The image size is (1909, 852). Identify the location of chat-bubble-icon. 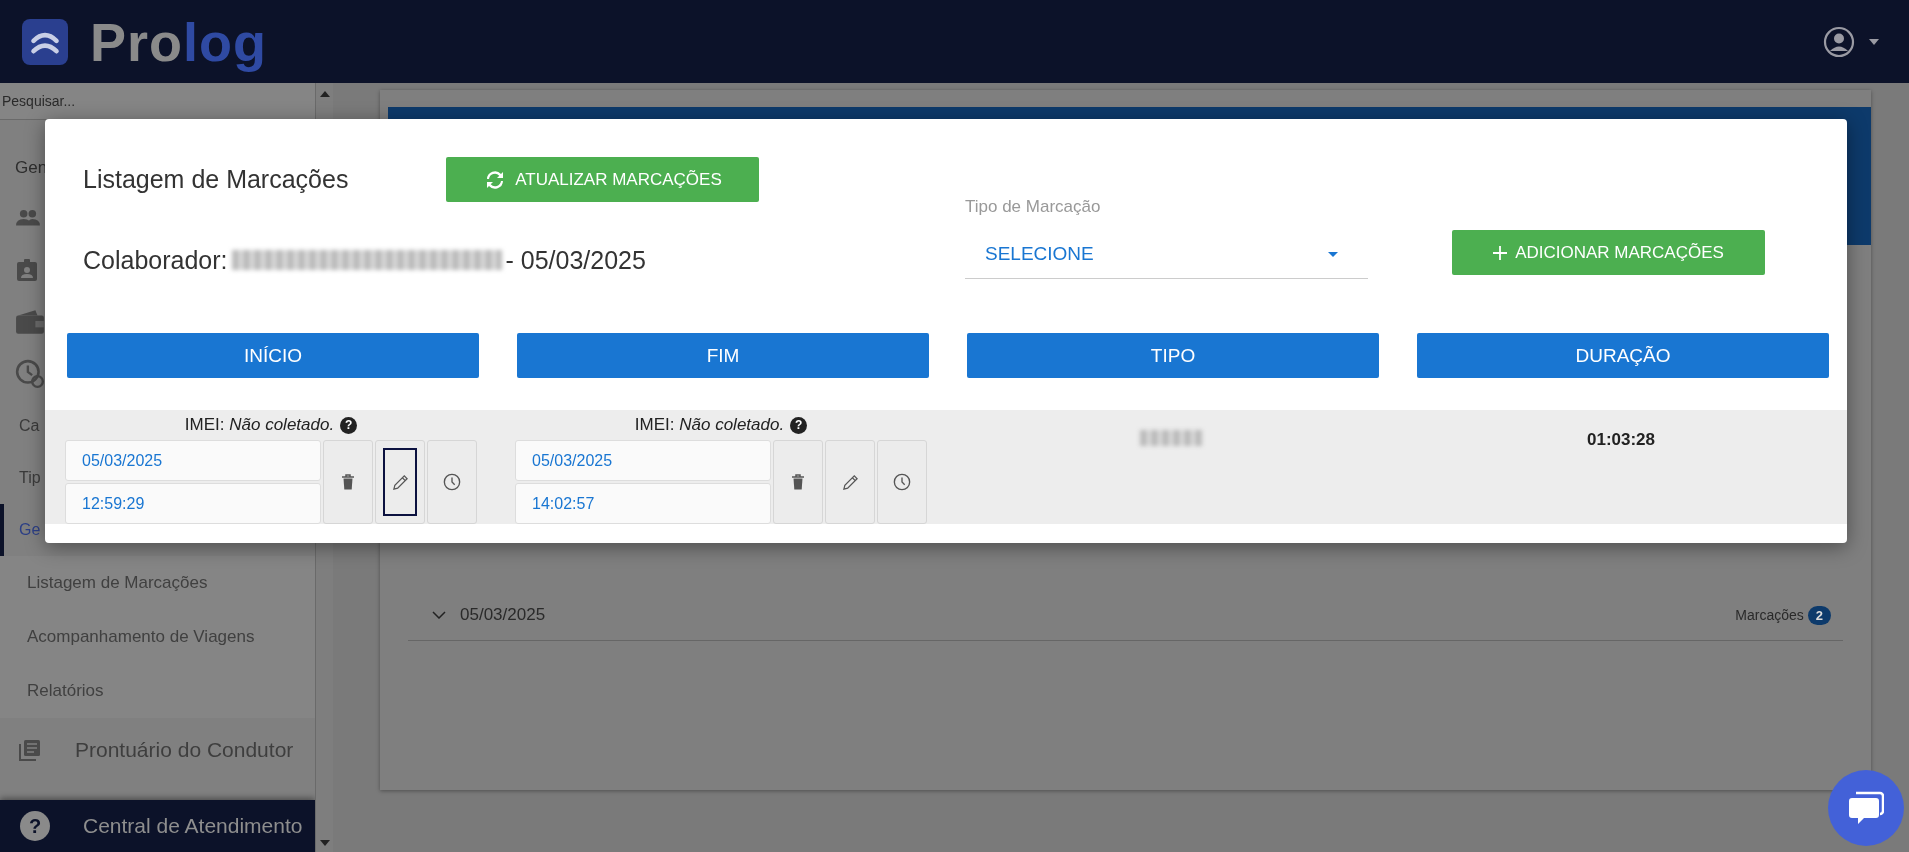
(1866, 808).